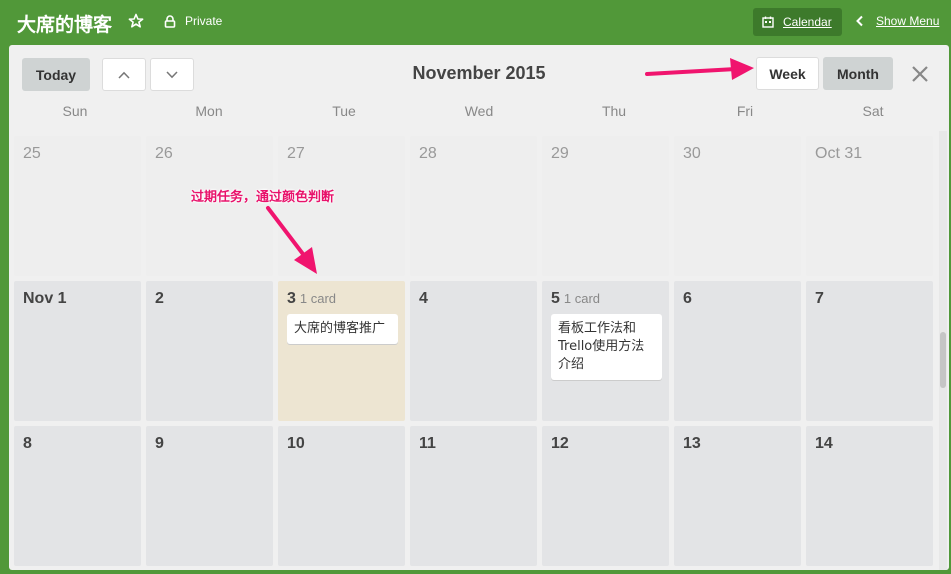  What do you see at coordinates (859, 21) in the screenshot?
I see `chevron-left-icon` at bounding box center [859, 21].